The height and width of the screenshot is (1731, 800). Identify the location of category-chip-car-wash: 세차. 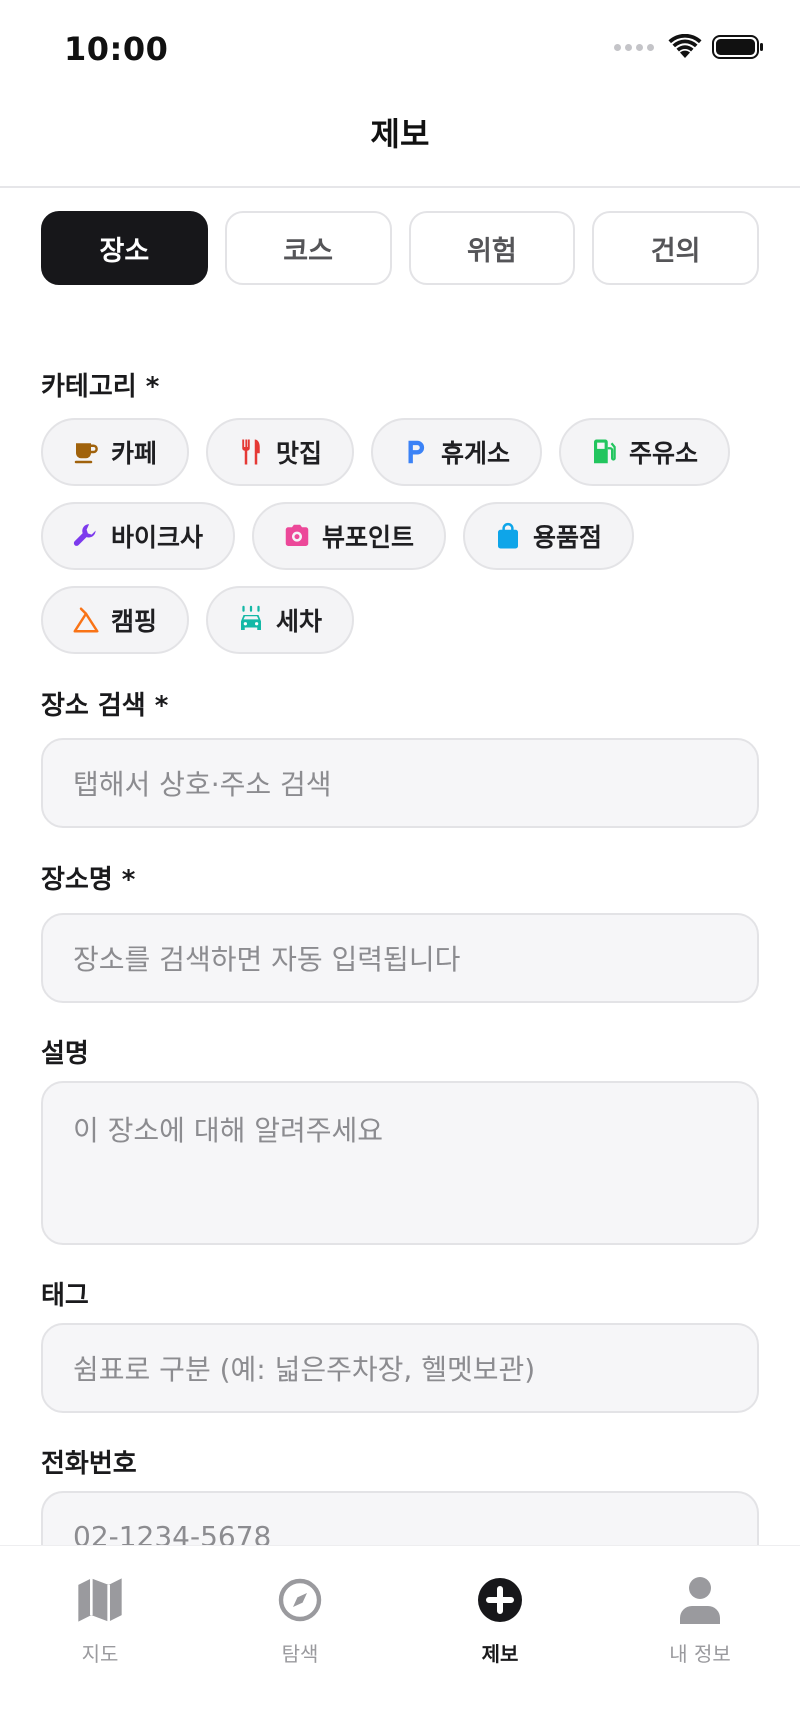
(280, 620).